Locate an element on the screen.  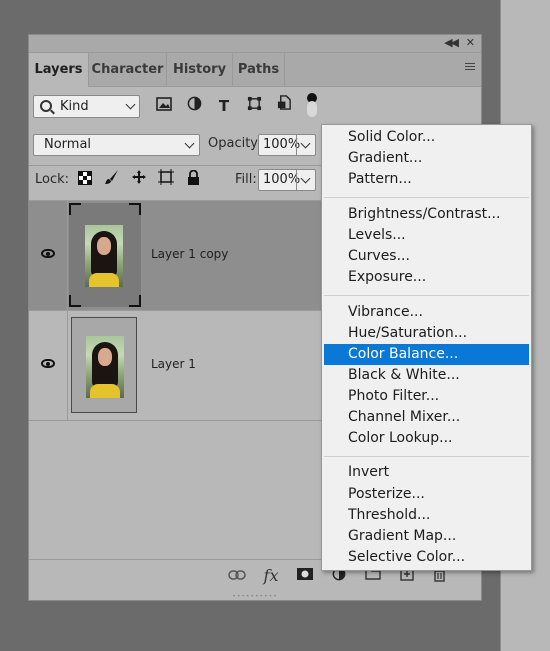
layer-name: Layer 1 copy is located at coordinates (189, 254).